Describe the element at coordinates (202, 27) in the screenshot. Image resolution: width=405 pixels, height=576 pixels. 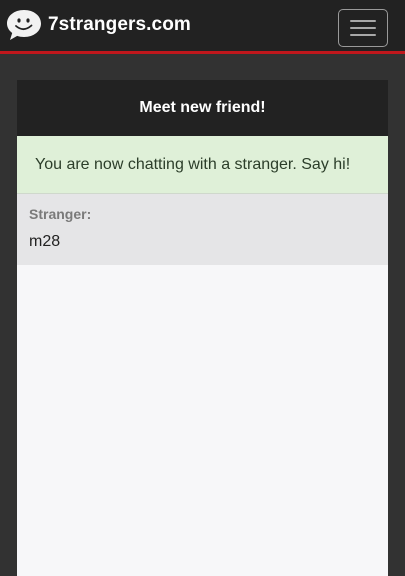
I see `navbar: 7strangers.com` at that location.